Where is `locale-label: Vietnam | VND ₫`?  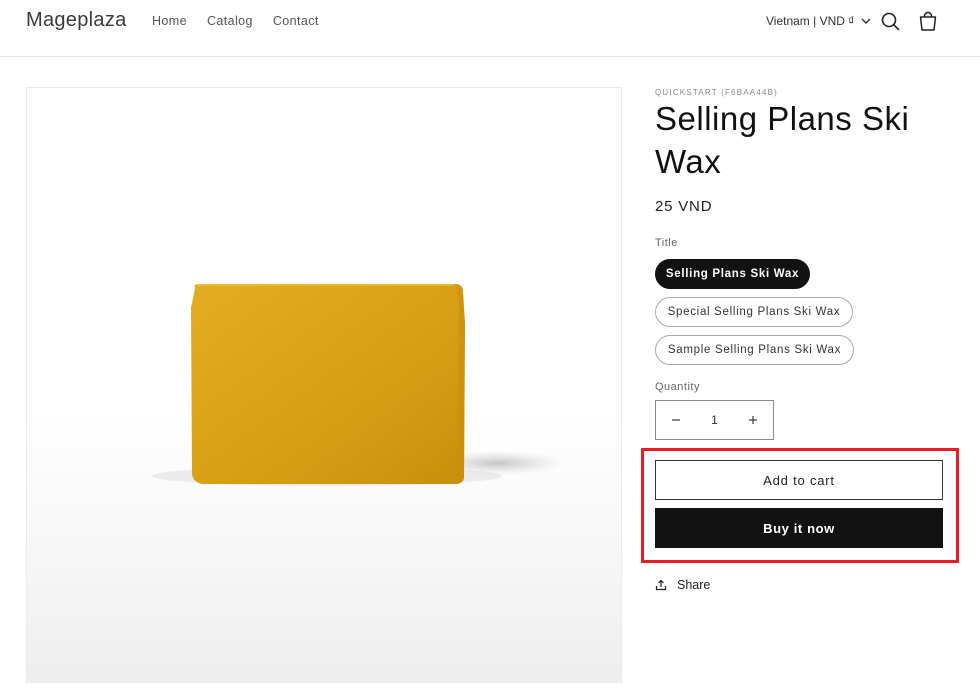
locale-label: Vietnam | VND ₫ is located at coordinates (810, 21).